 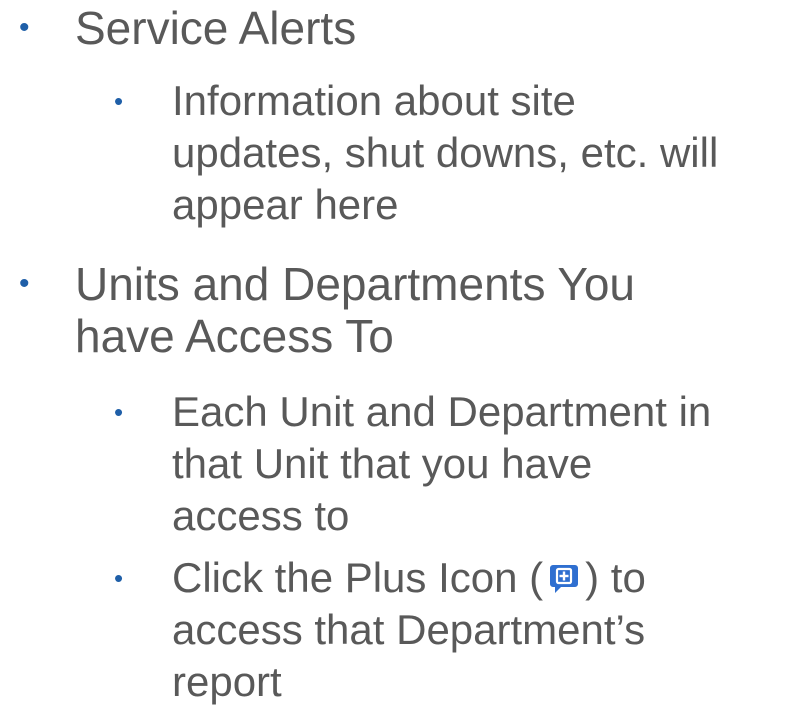 I want to click on bullet-line: that Unit that you have, so click(x=382, y=463).